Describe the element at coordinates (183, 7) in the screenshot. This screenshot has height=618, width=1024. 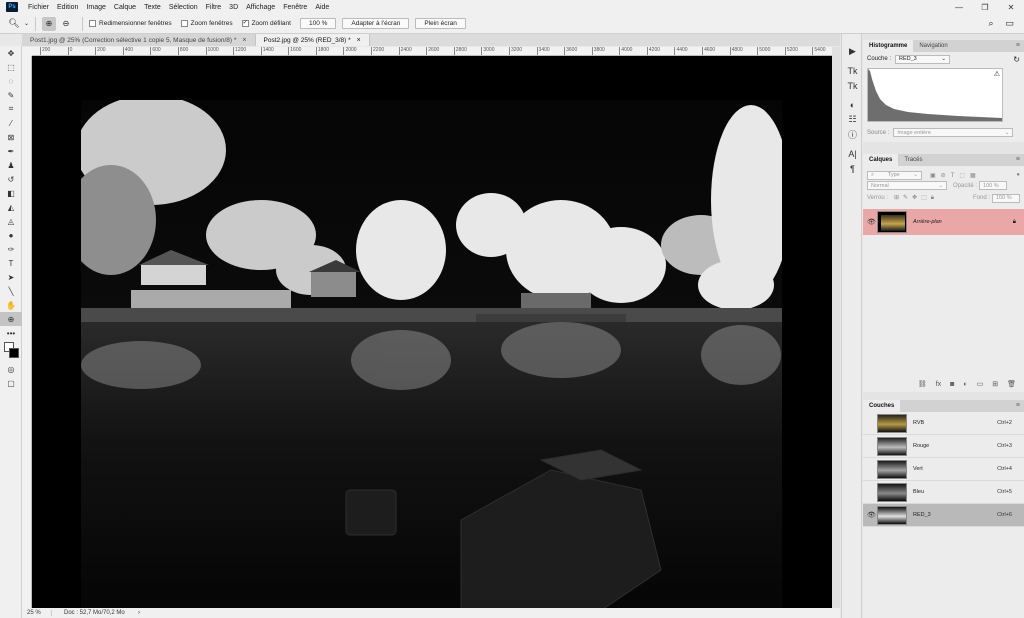
I see `menu-item-selection: Sélection` at that location.